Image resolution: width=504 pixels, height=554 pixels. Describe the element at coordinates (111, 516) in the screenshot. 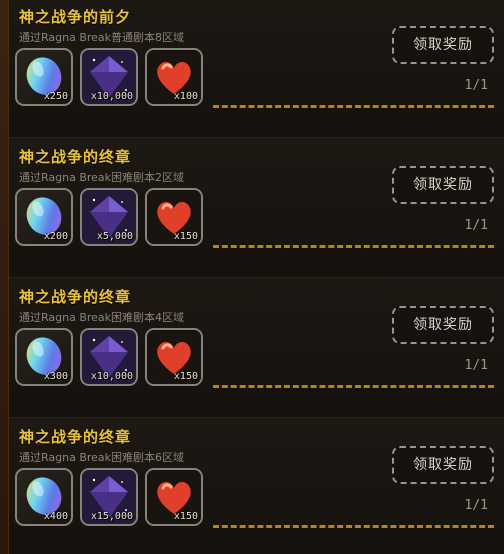

I see `reward-quantity: x15,000` at that location.